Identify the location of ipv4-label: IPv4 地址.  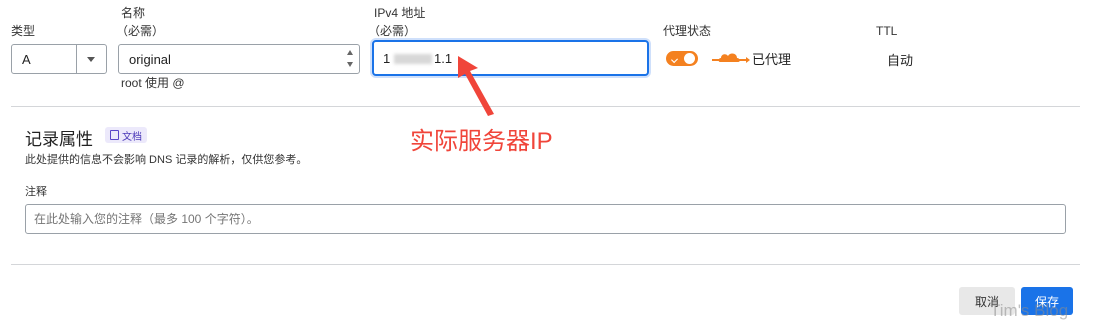
(400, 13).